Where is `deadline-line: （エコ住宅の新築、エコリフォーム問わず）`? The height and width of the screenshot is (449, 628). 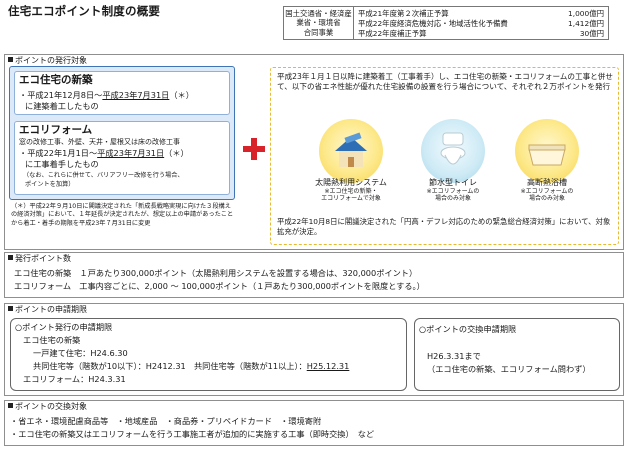 deadline-line: （エコ住宅の新築、エコリフォーム問わず） is located at coordinates (509, 369).